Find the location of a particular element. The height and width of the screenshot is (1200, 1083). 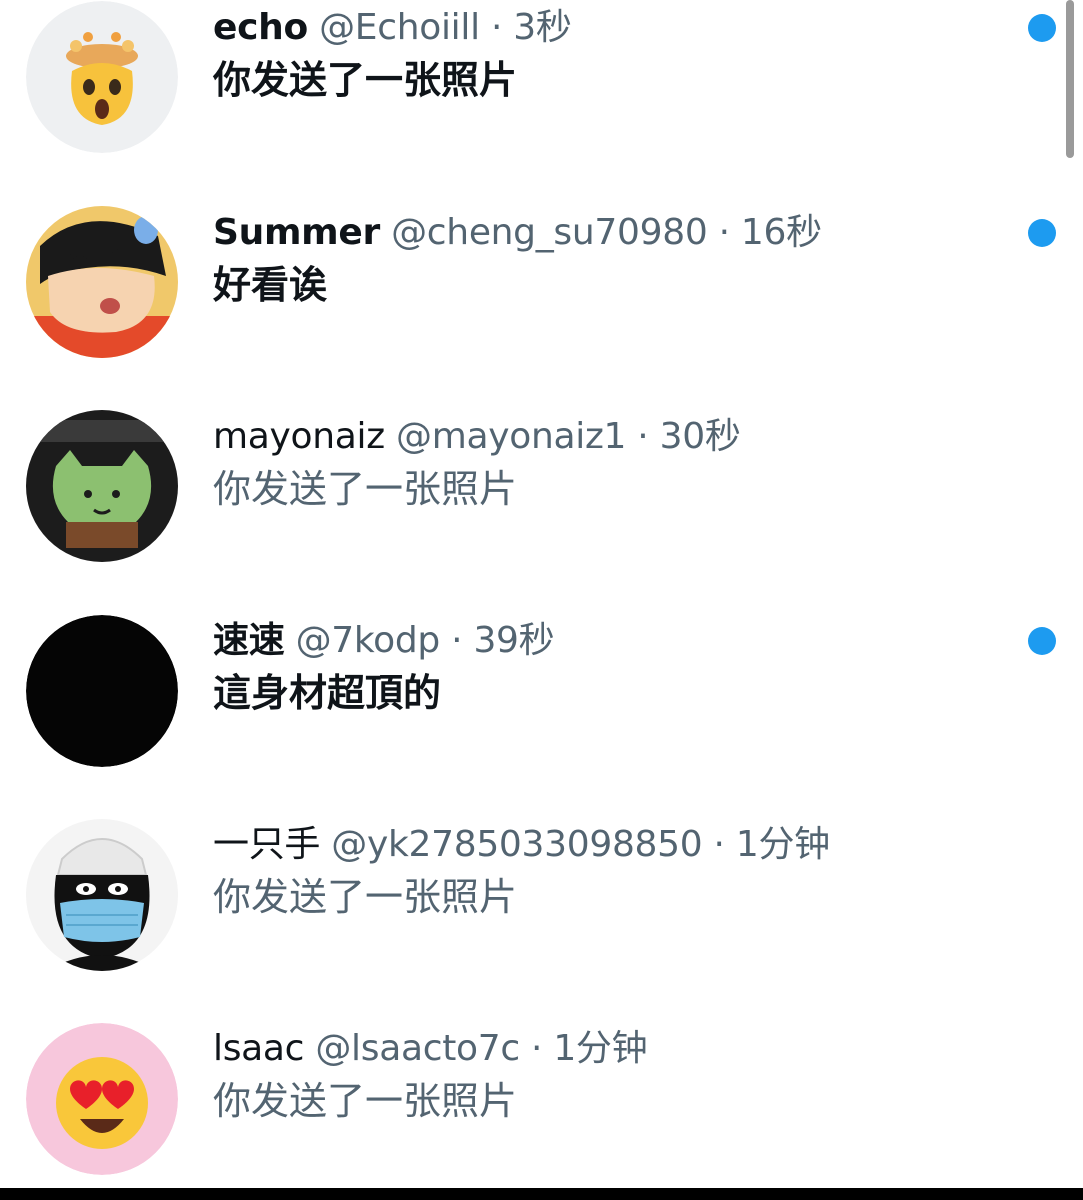

conversation-text: 速速 @7kodp · 39秒 這身材超頂的 is located at coordinates (608, 669).